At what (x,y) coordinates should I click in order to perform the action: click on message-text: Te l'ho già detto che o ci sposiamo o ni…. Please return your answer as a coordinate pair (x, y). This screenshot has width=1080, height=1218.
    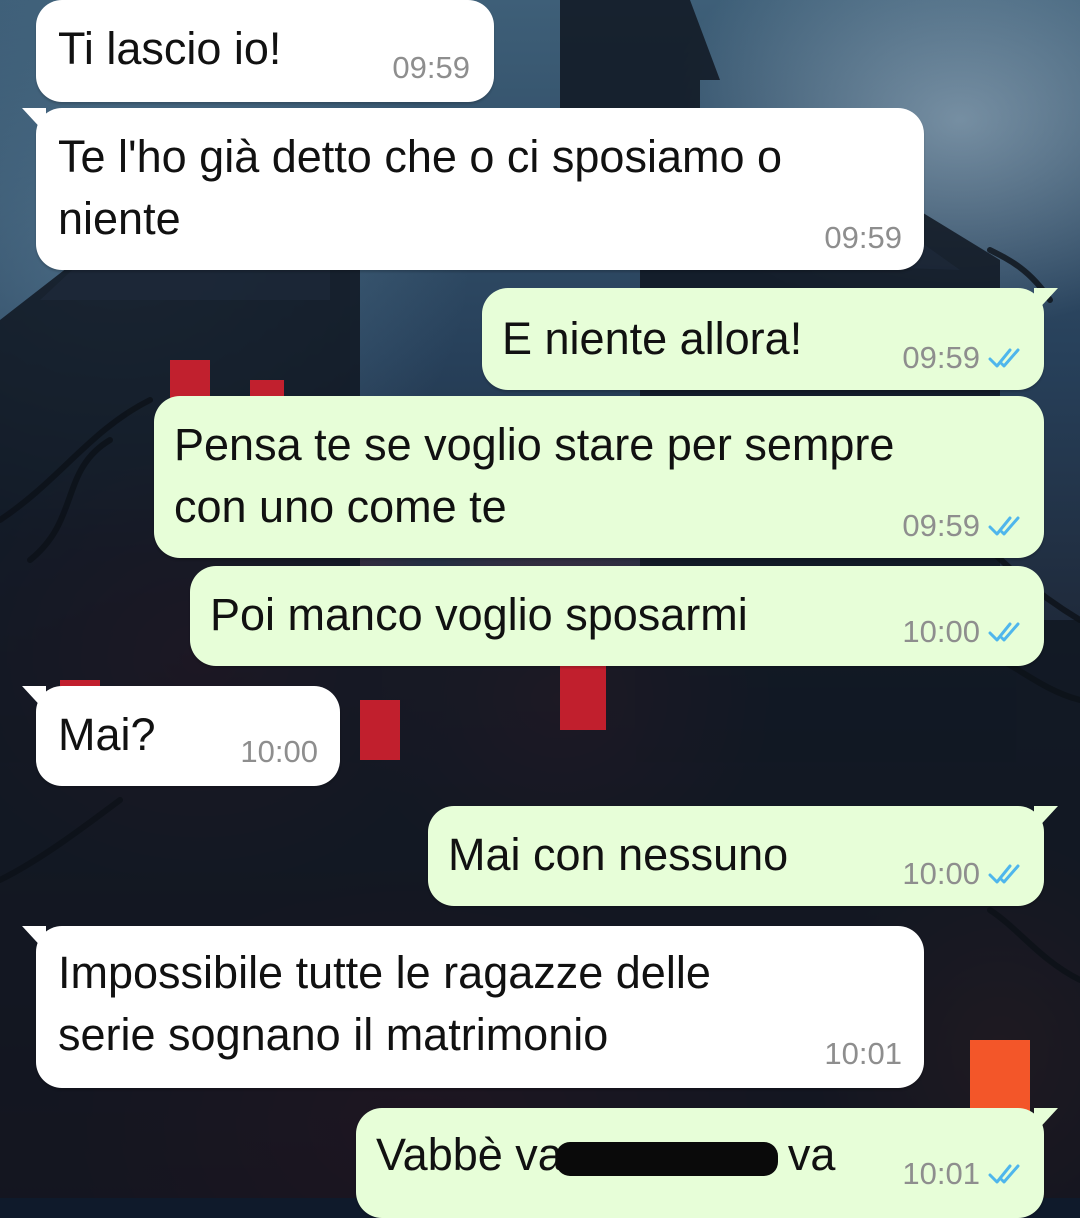
    Looking at the image, I should click on (420, 187).